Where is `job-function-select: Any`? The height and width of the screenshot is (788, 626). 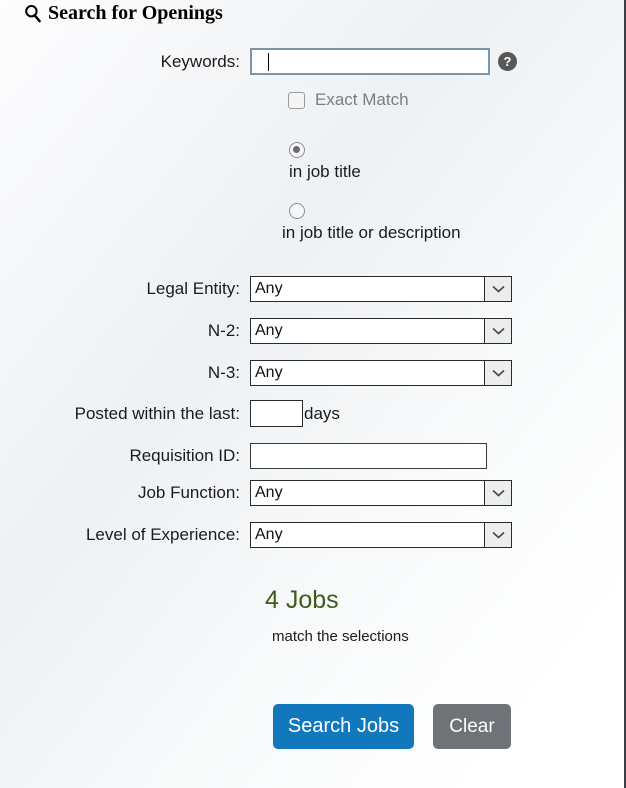
job-function-select: Any is located at coordinates (381, 493).